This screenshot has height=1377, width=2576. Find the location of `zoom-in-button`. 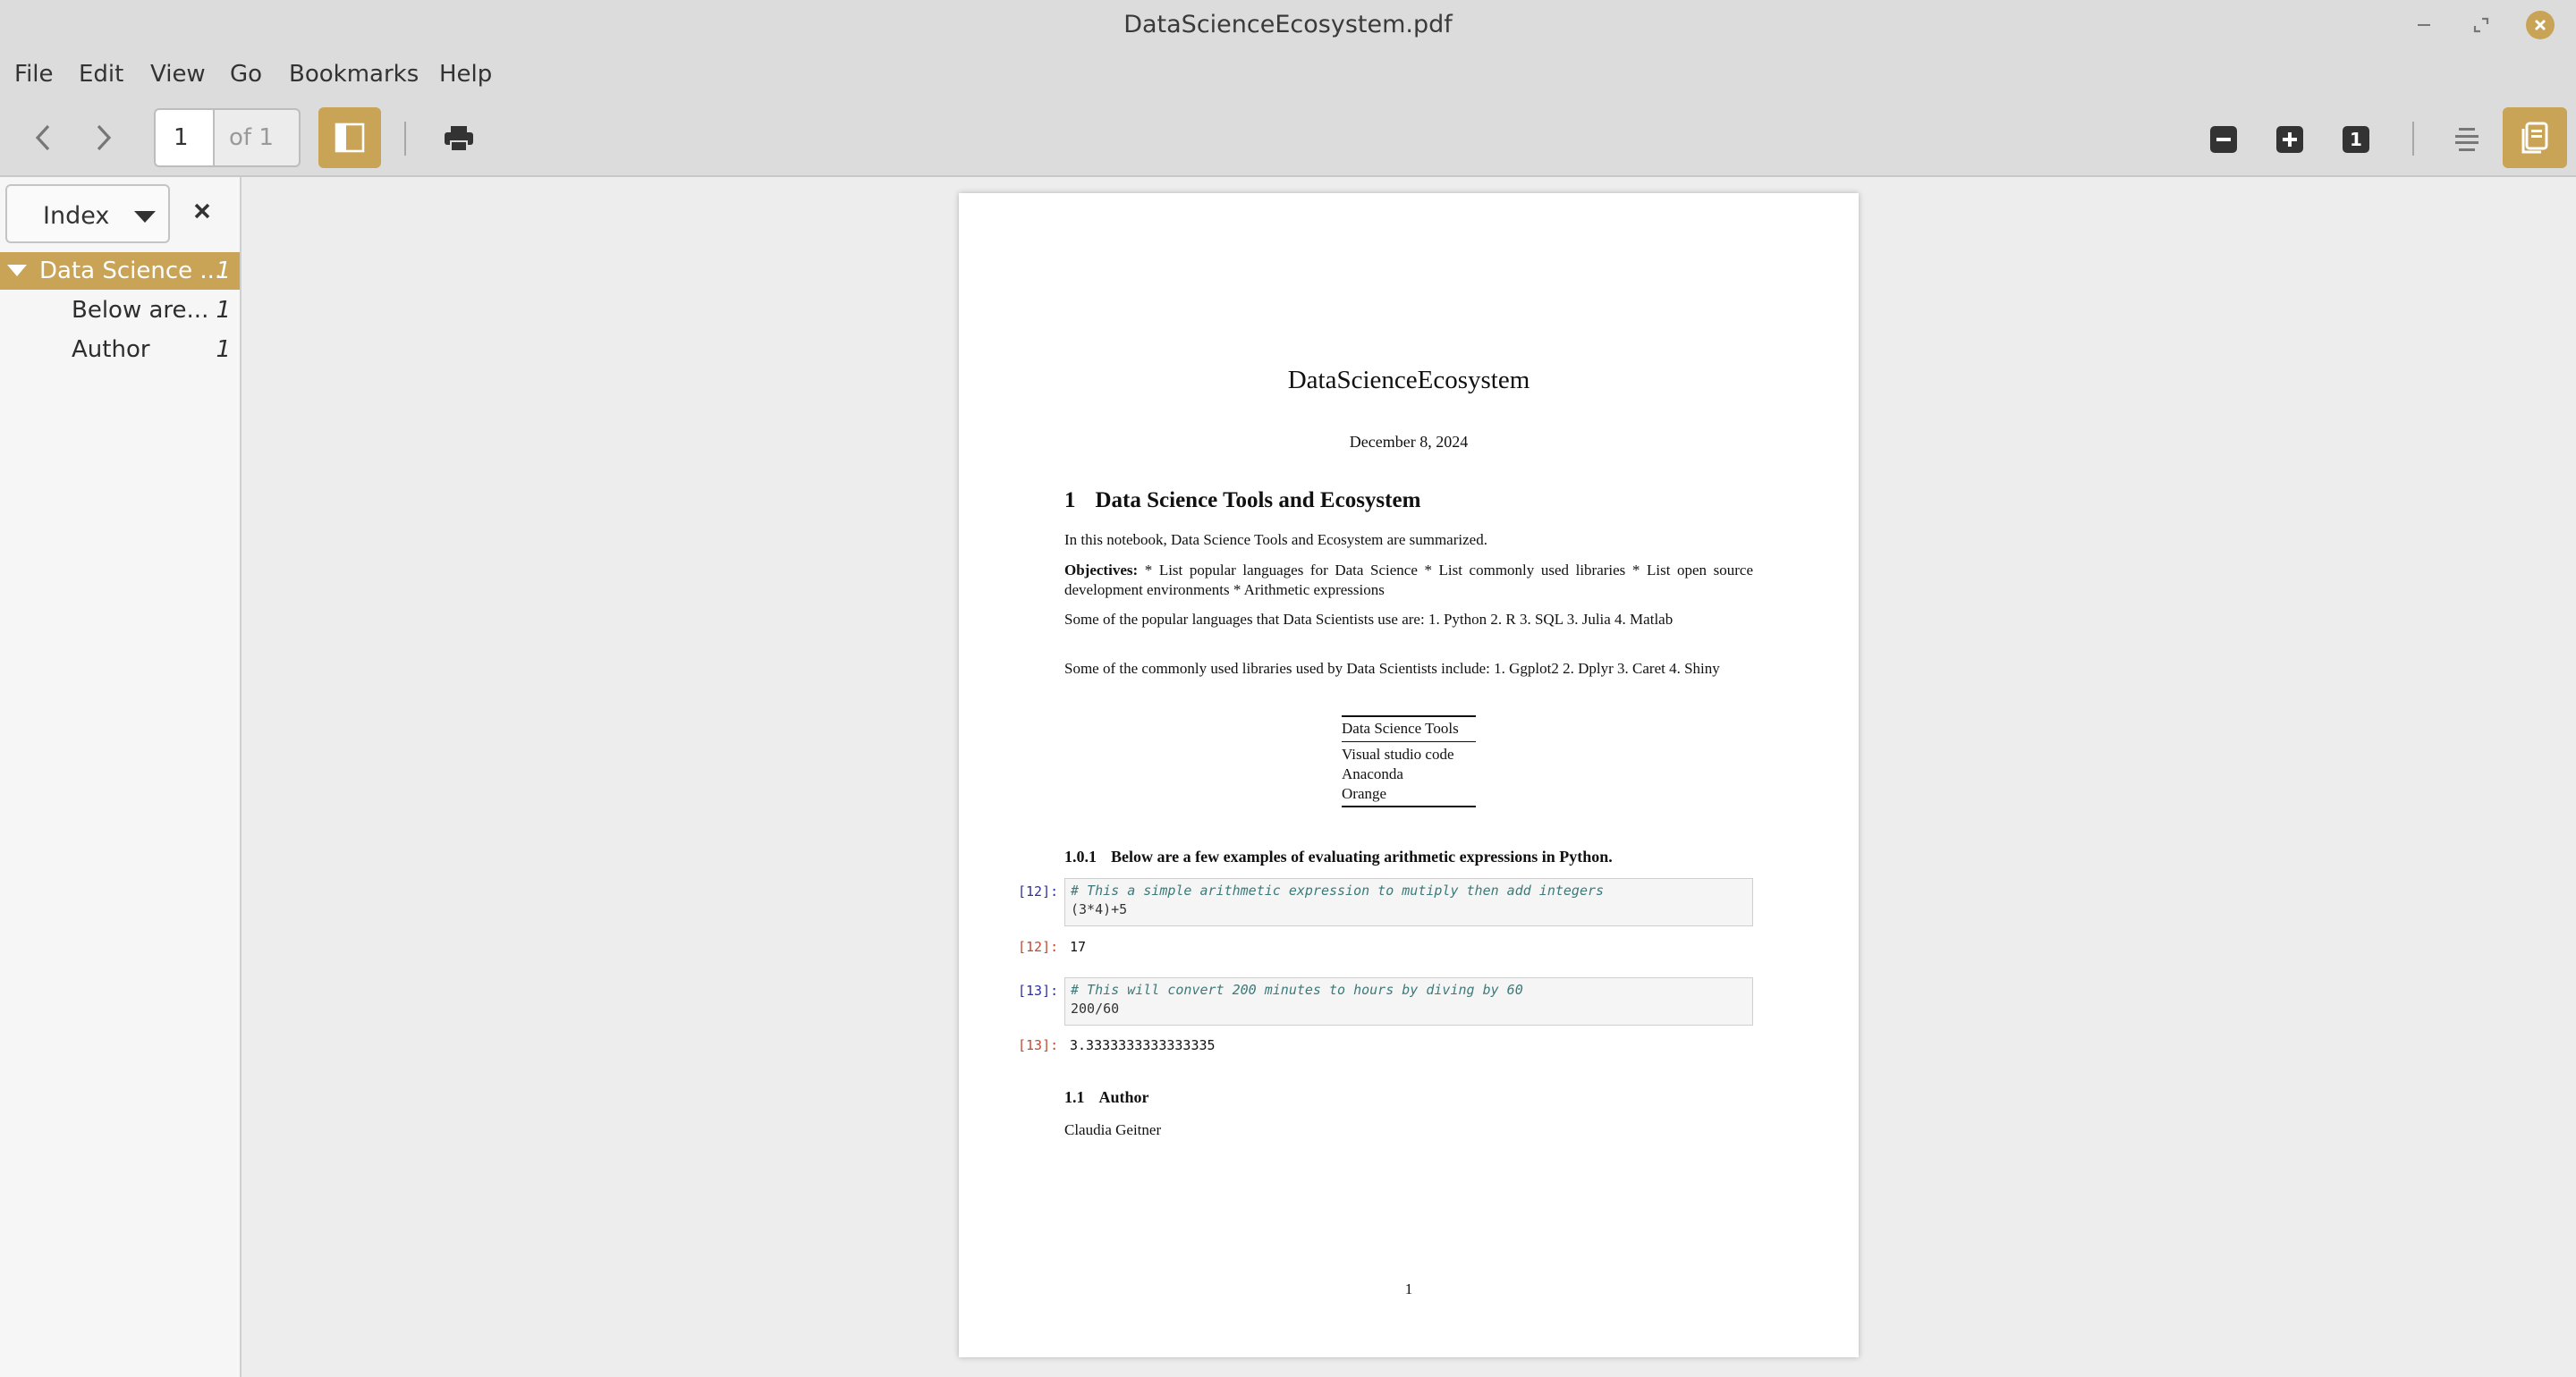

zoom-in-button is located at coordinates (2290, 139).